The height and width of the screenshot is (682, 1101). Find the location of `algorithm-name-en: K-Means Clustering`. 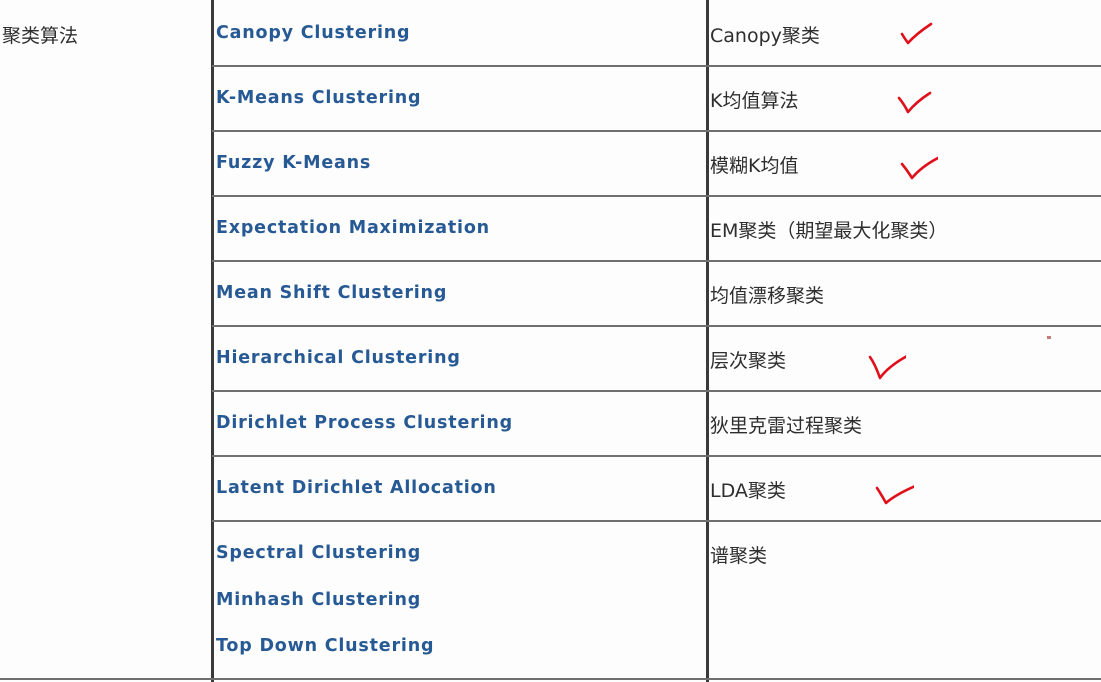

algorithm-name-en: K-Means Clustering is located at coordinates (319, 98).